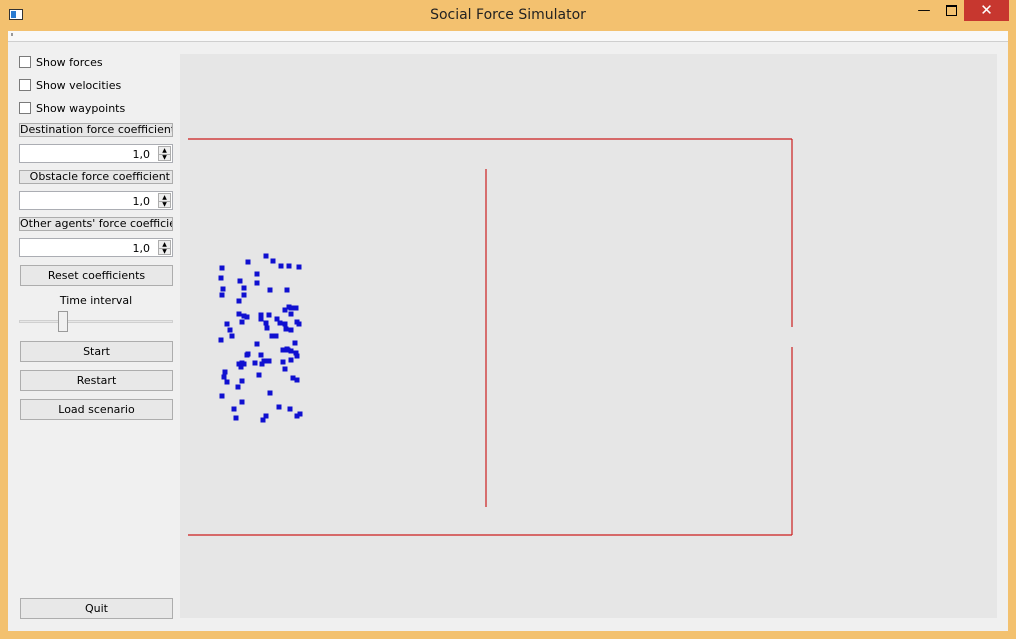 This screenshot has height=639, width=1016. What do you see at coordinates (96, 130) in the screenshot?
I see `destination-force-label: Destination force coefficient` at bounding box center [96, 130].